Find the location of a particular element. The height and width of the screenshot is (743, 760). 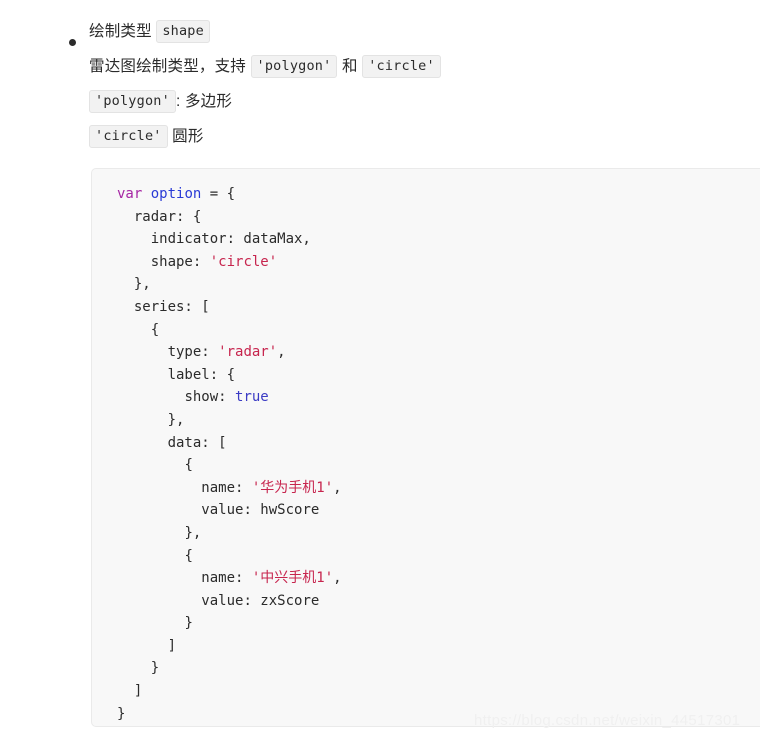

doc-line-title: 绘制类型 shape is located at coordinates (424, 31).